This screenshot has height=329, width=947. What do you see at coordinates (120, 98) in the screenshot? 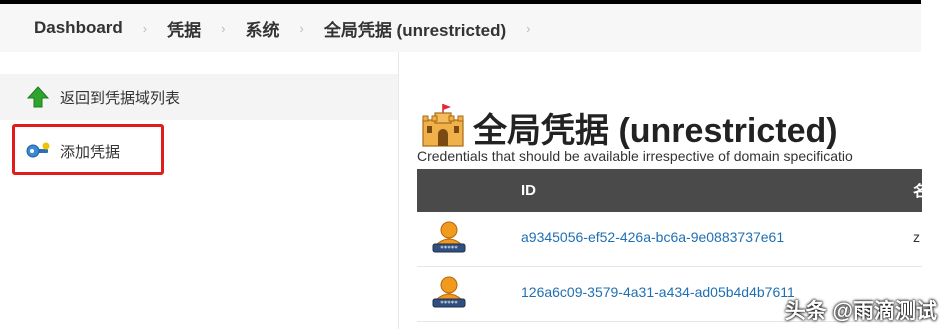
I see `back-to-domains-label: 返回到凭据域列表` at bounding box center [120, 98].